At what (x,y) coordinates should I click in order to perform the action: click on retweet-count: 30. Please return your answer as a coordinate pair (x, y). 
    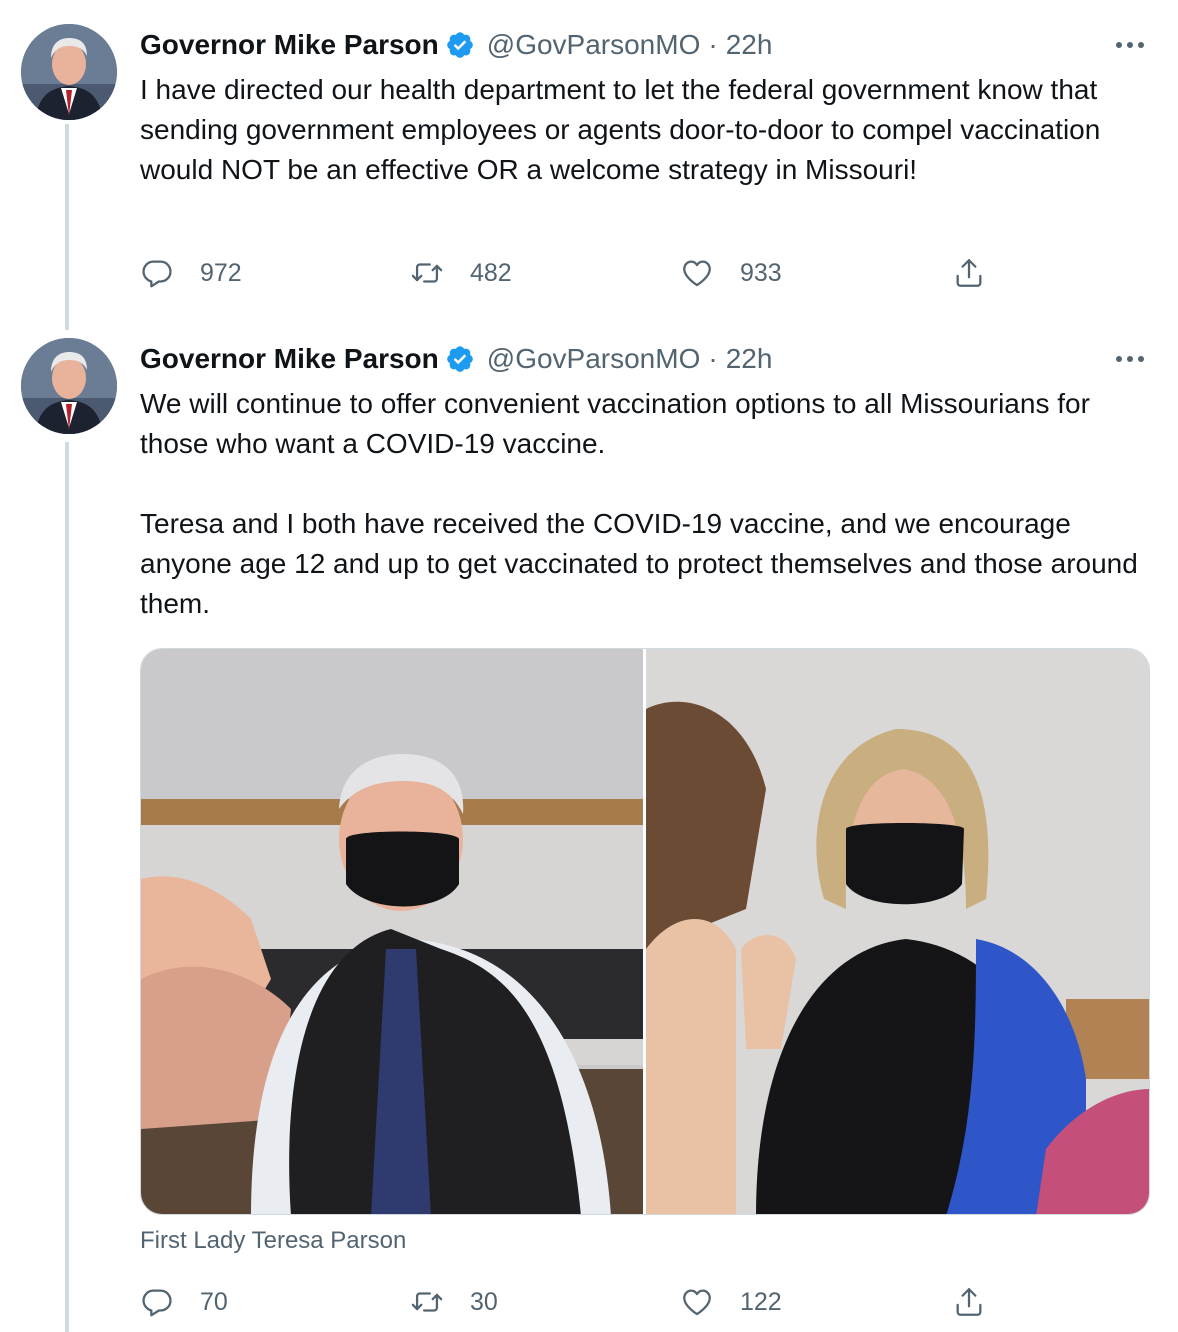
    Looking at the image, I should click on (484, 1301).